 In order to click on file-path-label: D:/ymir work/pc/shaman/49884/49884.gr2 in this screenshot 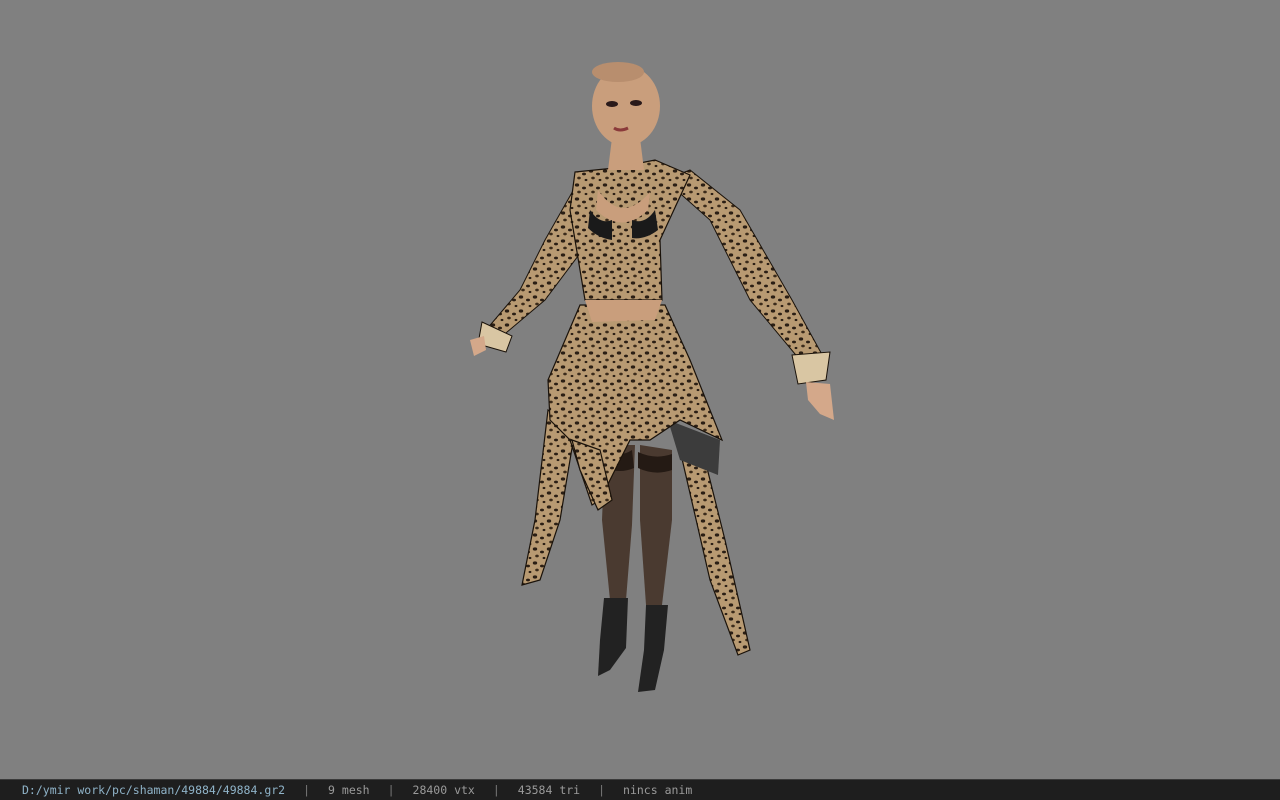, I will do `click(154, 790)`.